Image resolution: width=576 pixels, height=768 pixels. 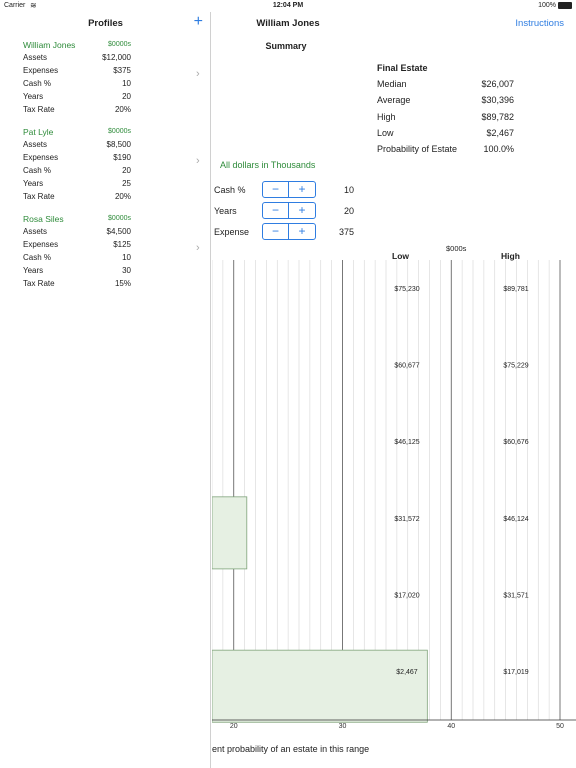 I want to click on control-years: Years − + 20, so click(x=284, y=211).